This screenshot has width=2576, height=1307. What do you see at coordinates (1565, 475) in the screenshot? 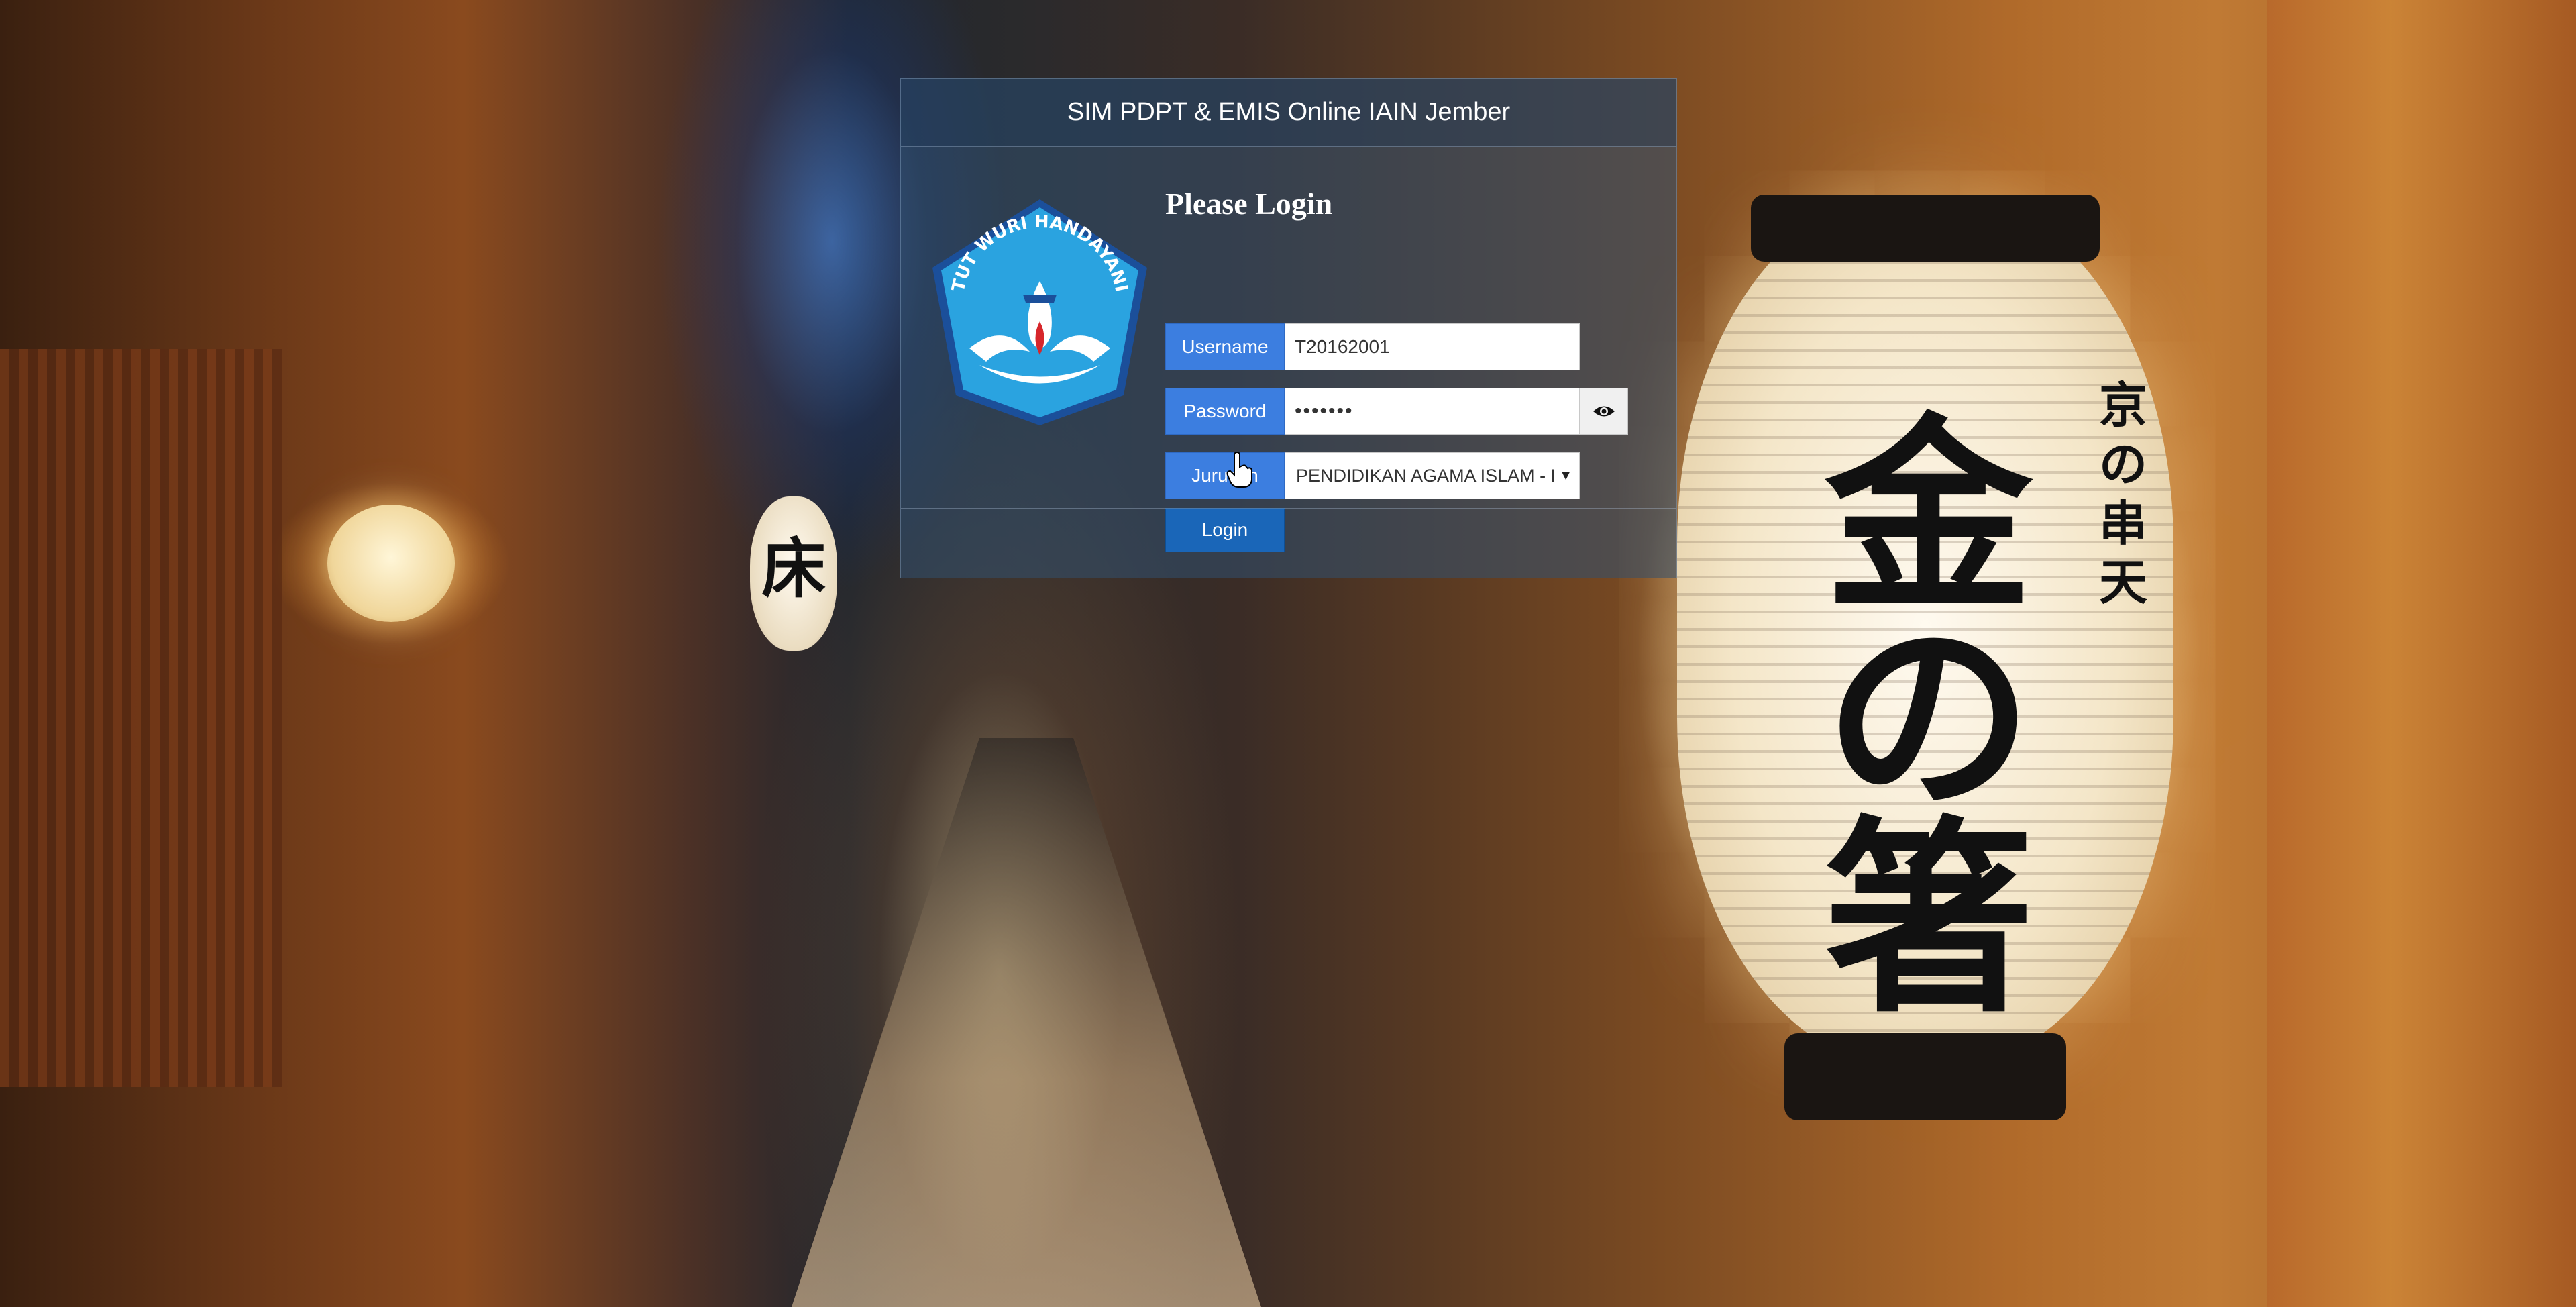
I see `chevron-down-icon: ▼` at bounding box center [1565, 475].